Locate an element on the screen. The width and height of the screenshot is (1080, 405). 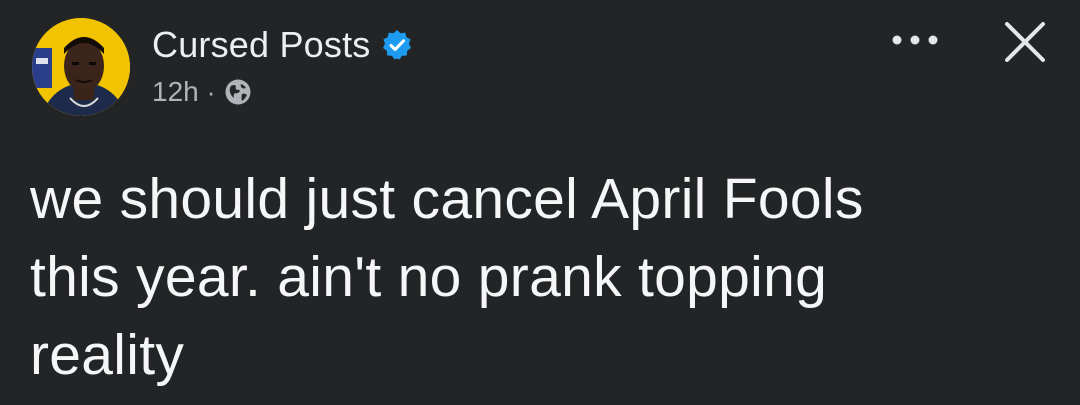
verified-badge-icon is located at coordinates (397, 45).